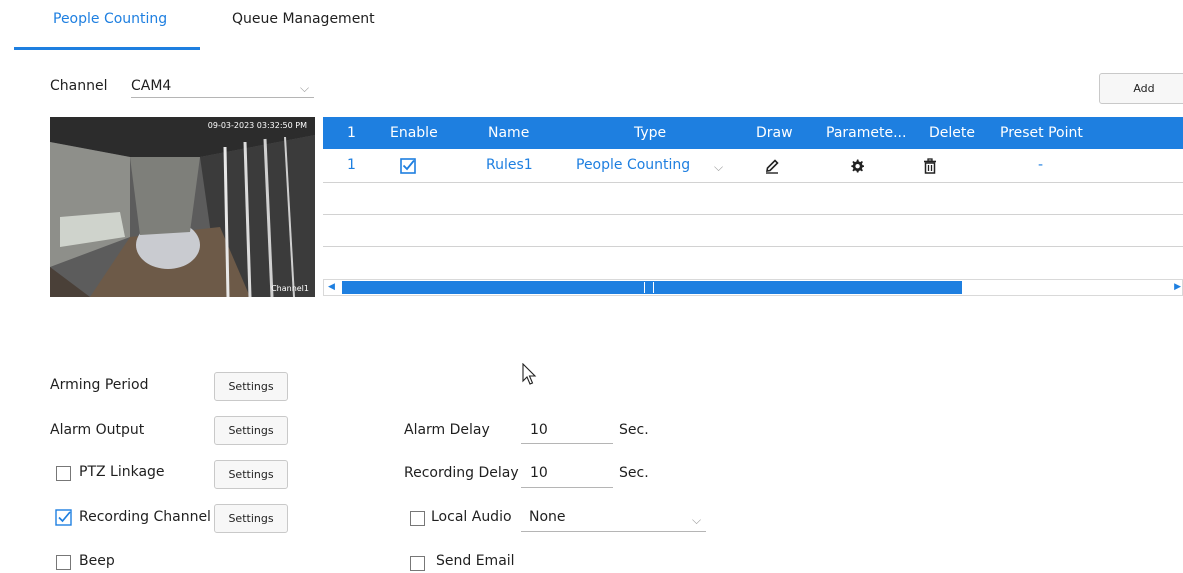  What do you see at coordinates (151, 86) in the screenshot?
I see `channel-select-value: CAM4` at bounding box center [151, 86].